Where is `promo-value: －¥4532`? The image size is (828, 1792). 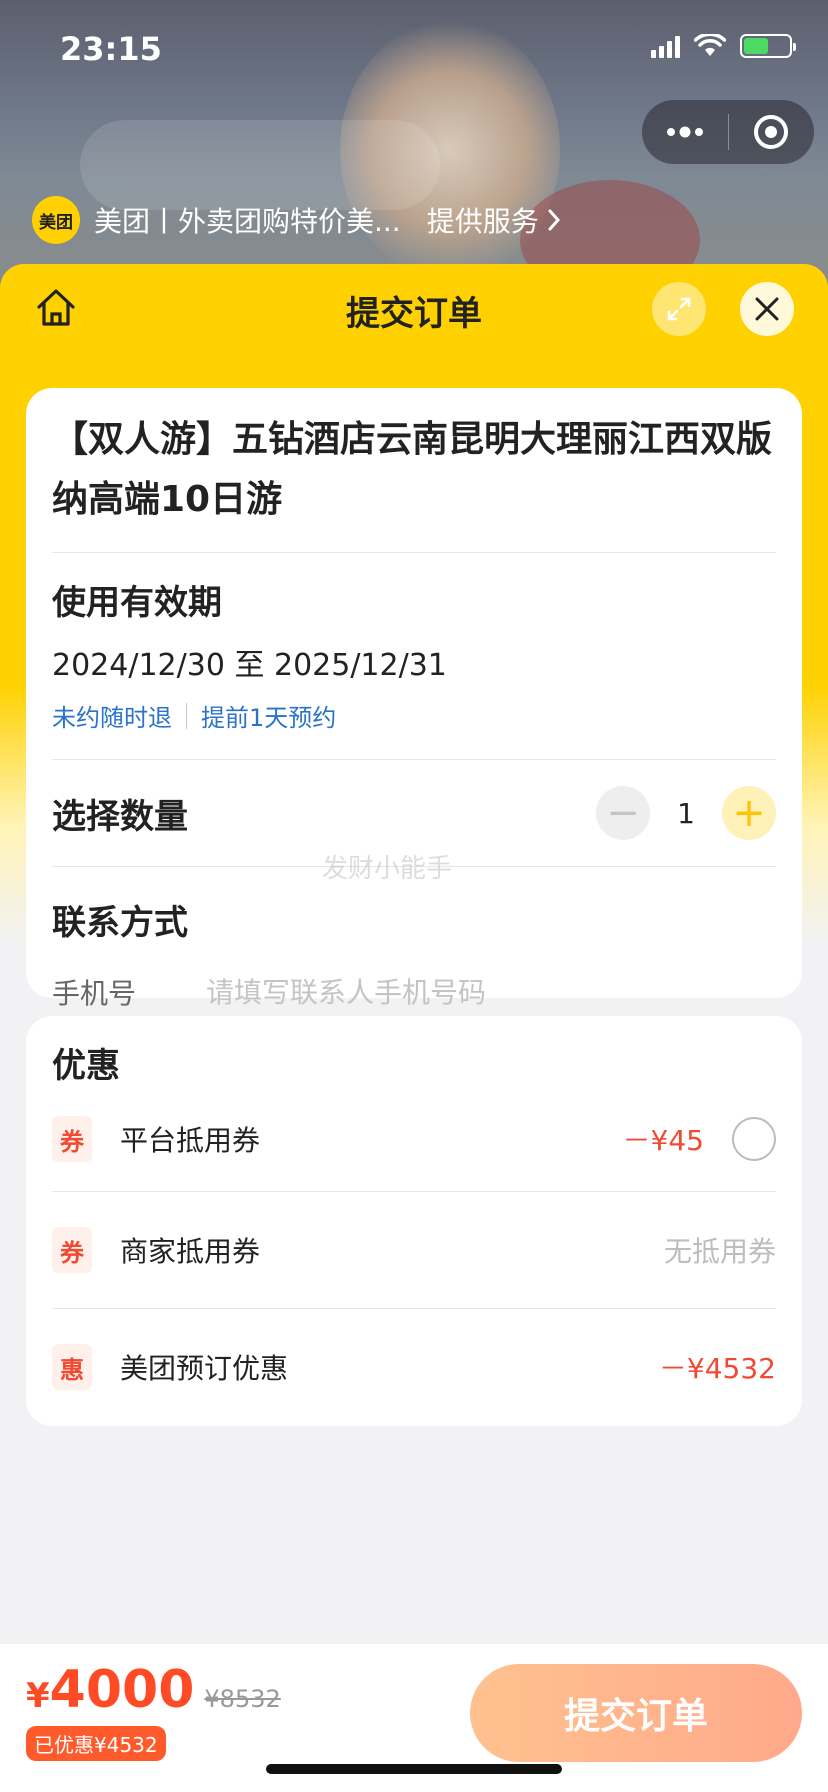 promo-value: －¥4532 is located at coordinates (717, 1368).